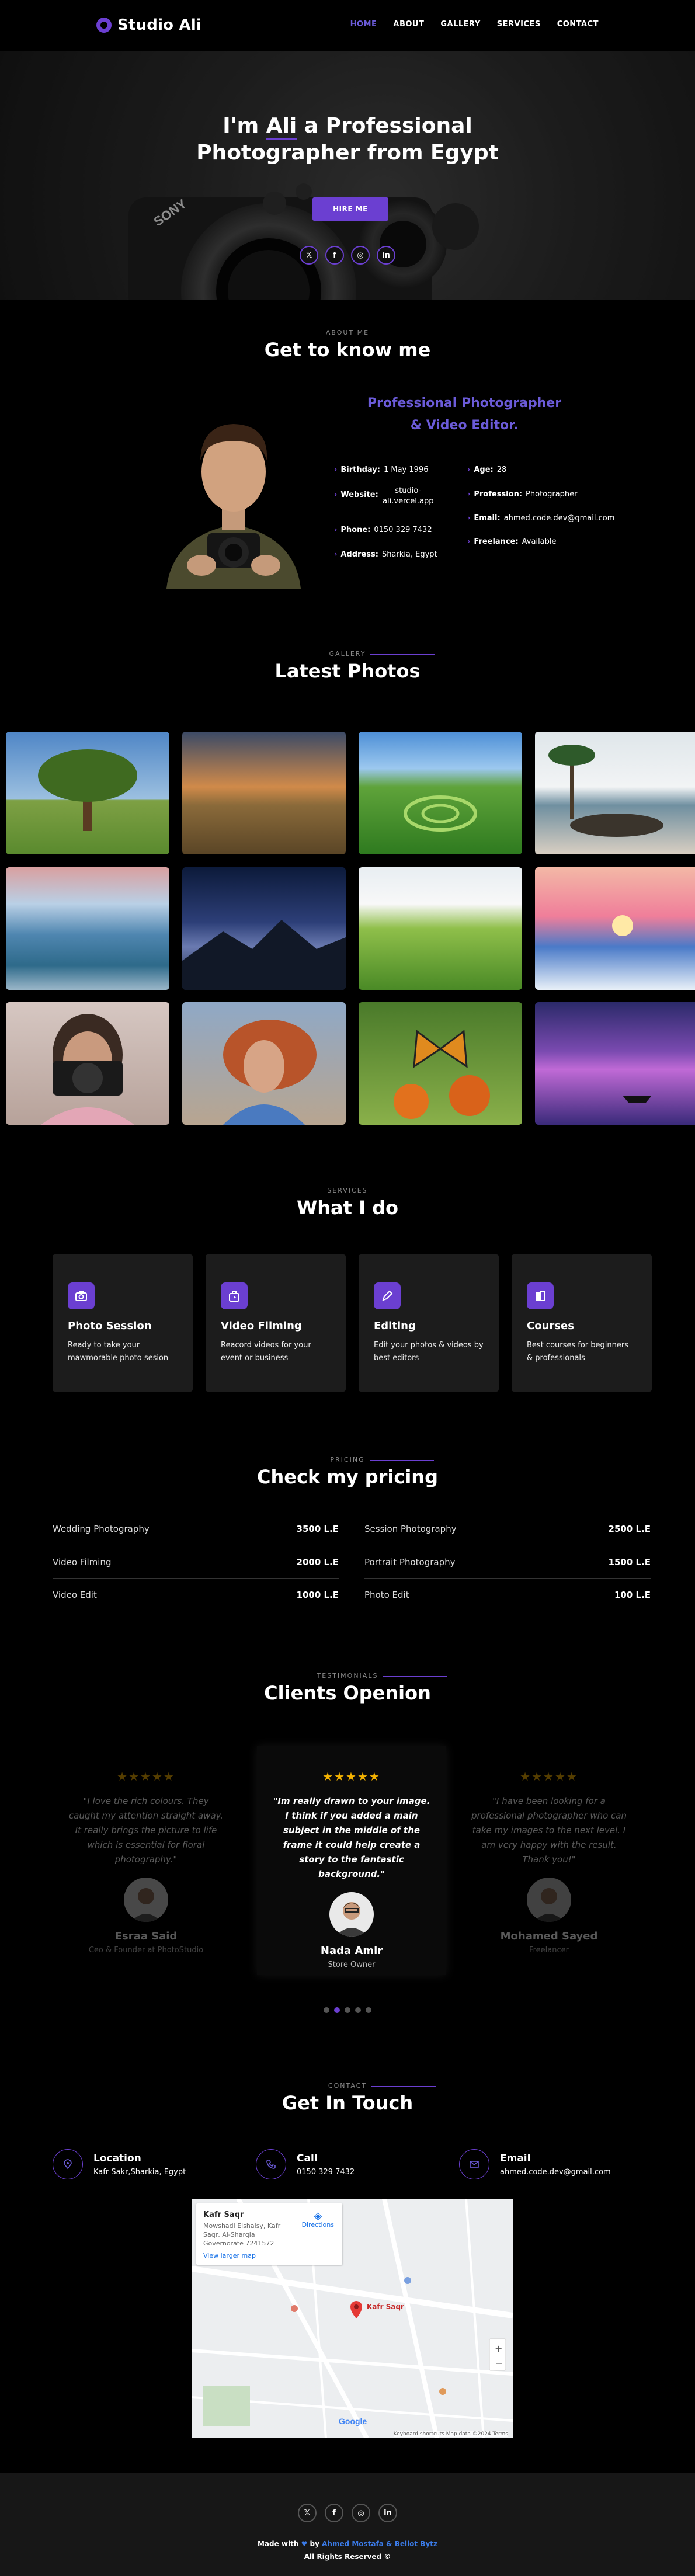  Describe the element at coordinates (549, 1951) in the screenshot. I see `testimonial-role: Freelancer` at that location.